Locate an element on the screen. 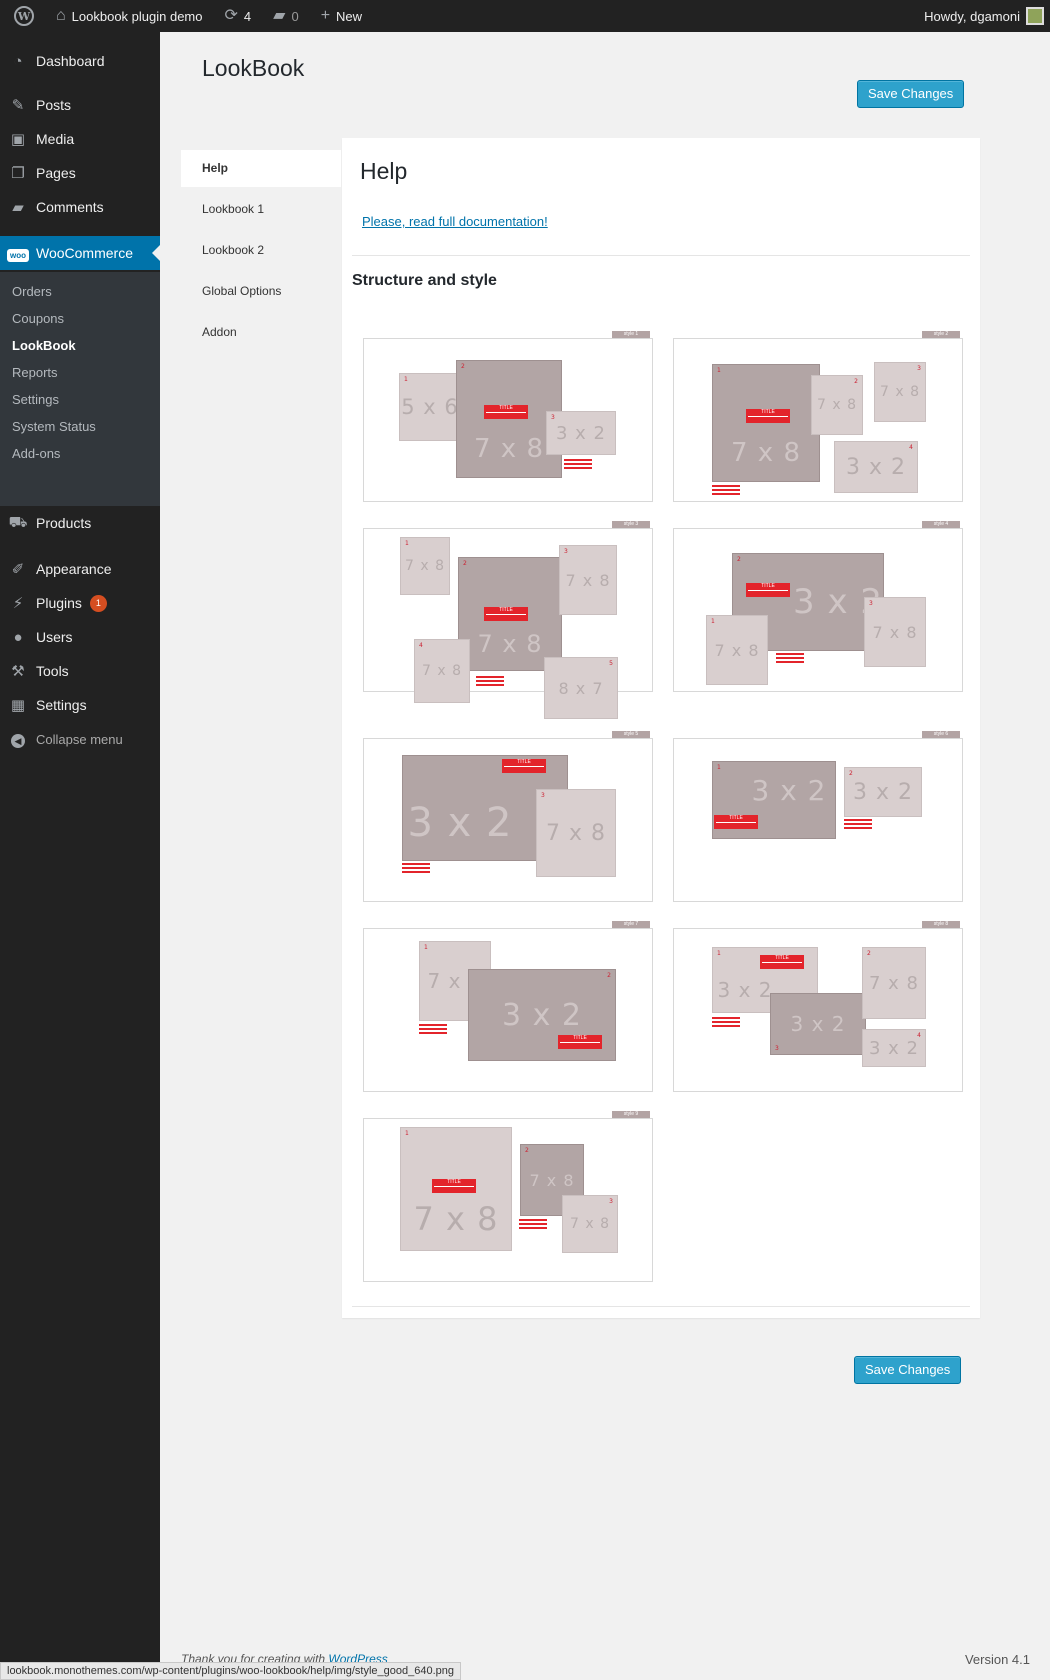  sidebar-item-woocommerce: woo WooCommerce is located at coordinates (80, 253).